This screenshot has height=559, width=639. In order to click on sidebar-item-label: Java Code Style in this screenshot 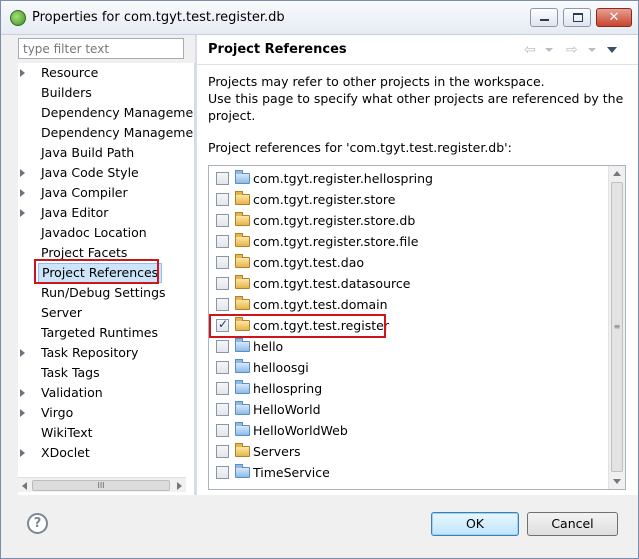, I will do `click(90, 172)`.